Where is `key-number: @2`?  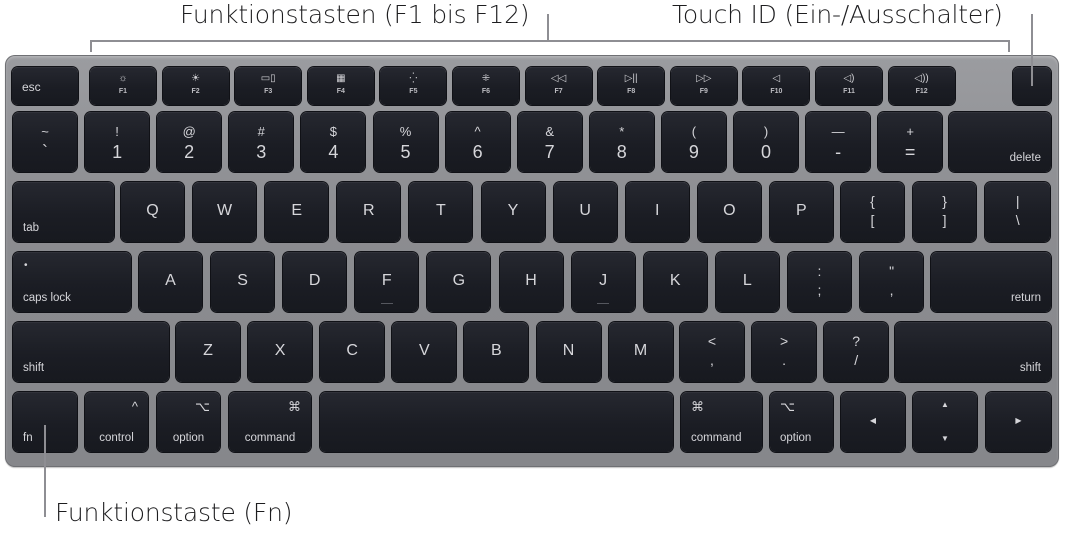 key-number: @2 is located at coordinates (189, 142).